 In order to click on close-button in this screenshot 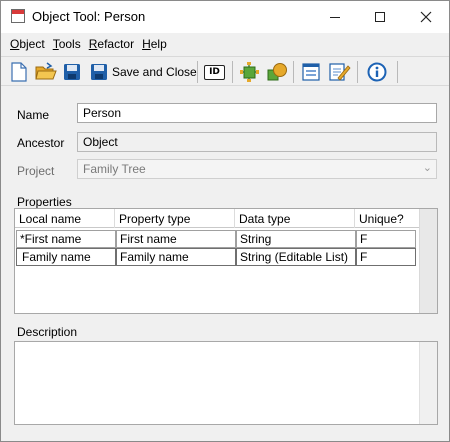, I will do `click(426, 17)`.